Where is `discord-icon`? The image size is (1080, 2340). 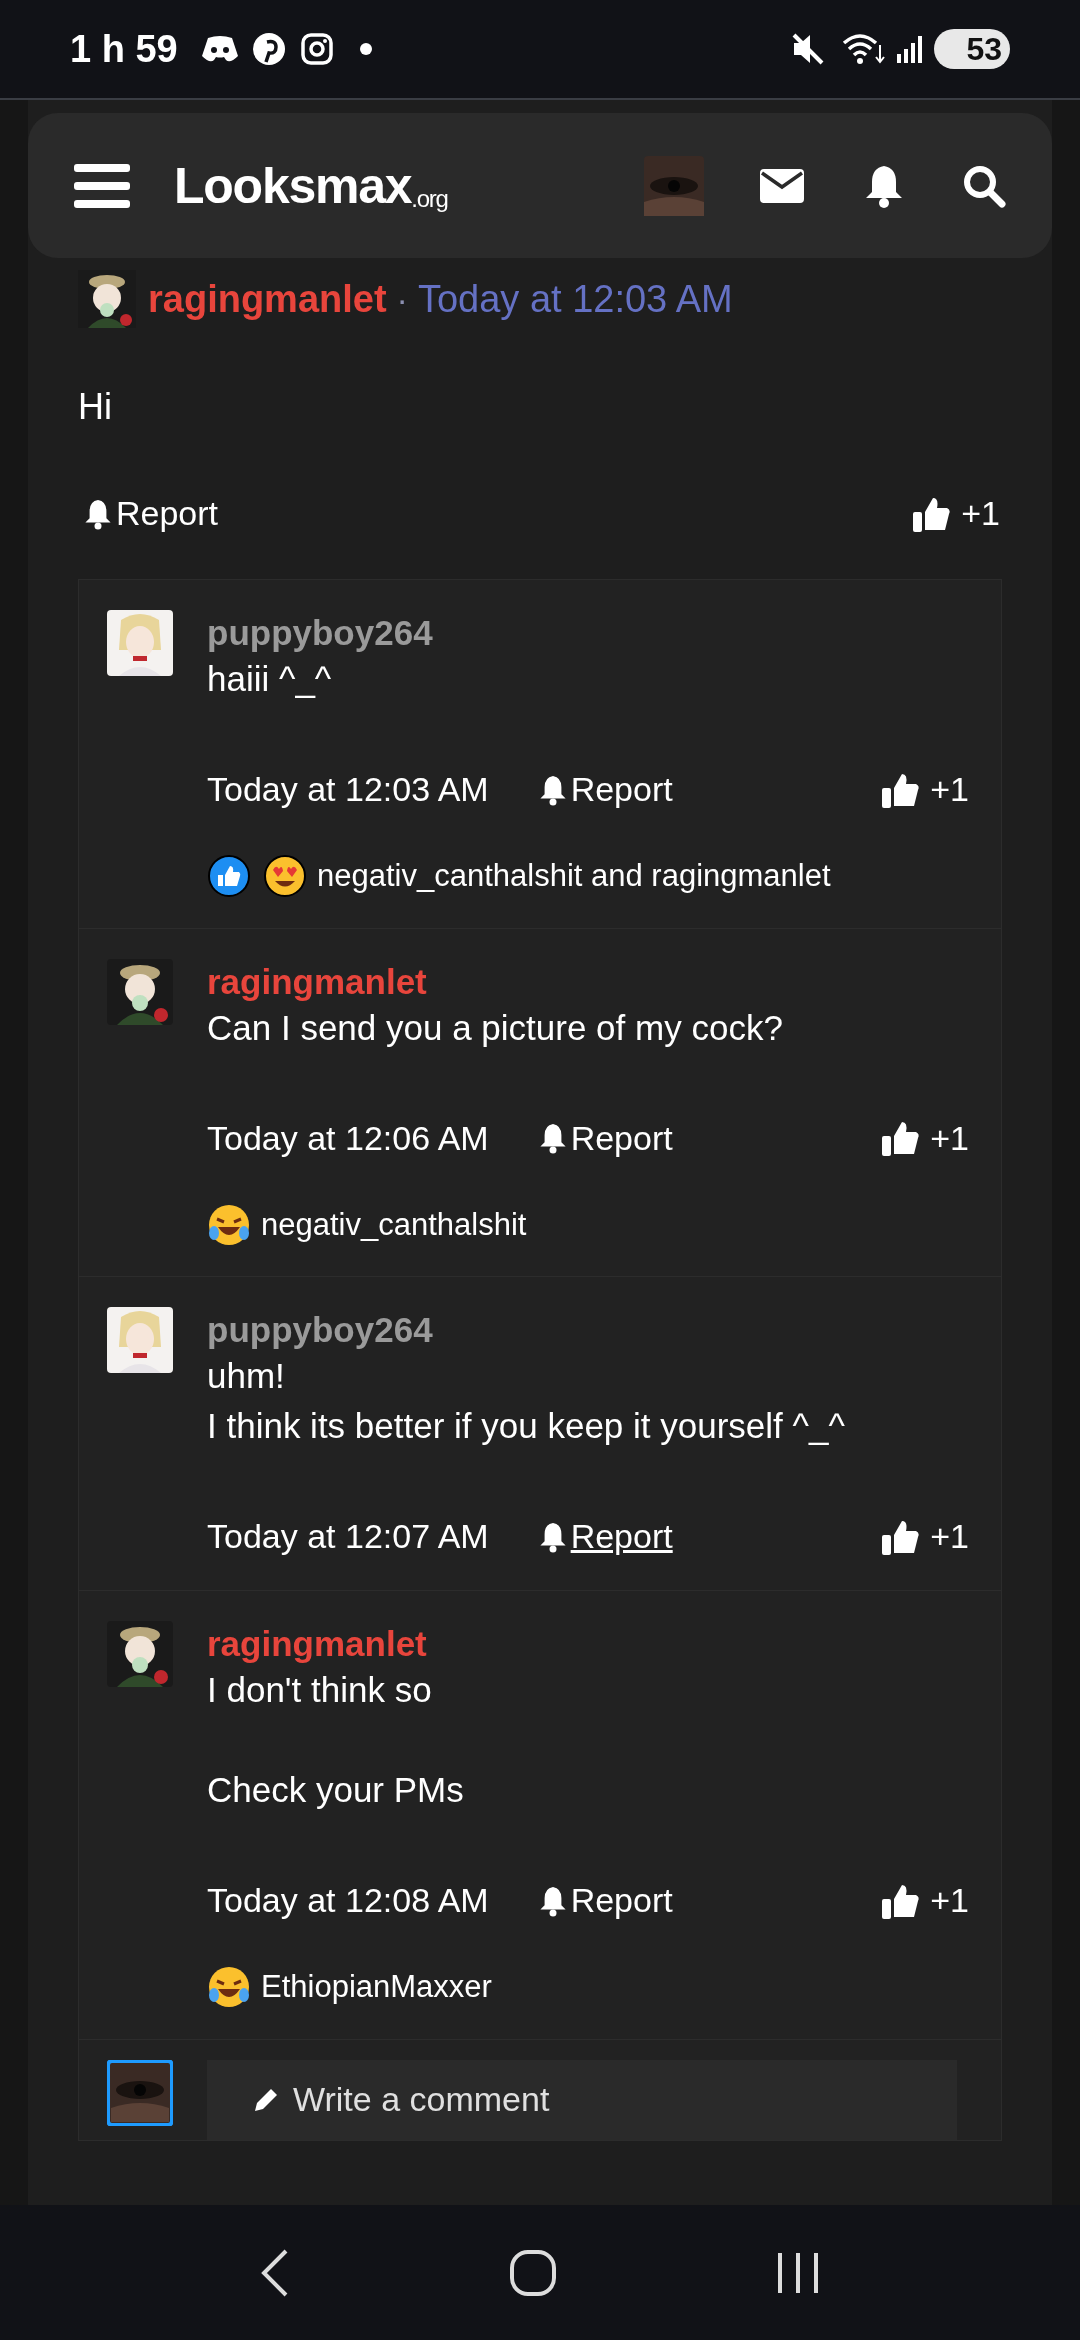 discord-icon is located at coordinates (219, 49).